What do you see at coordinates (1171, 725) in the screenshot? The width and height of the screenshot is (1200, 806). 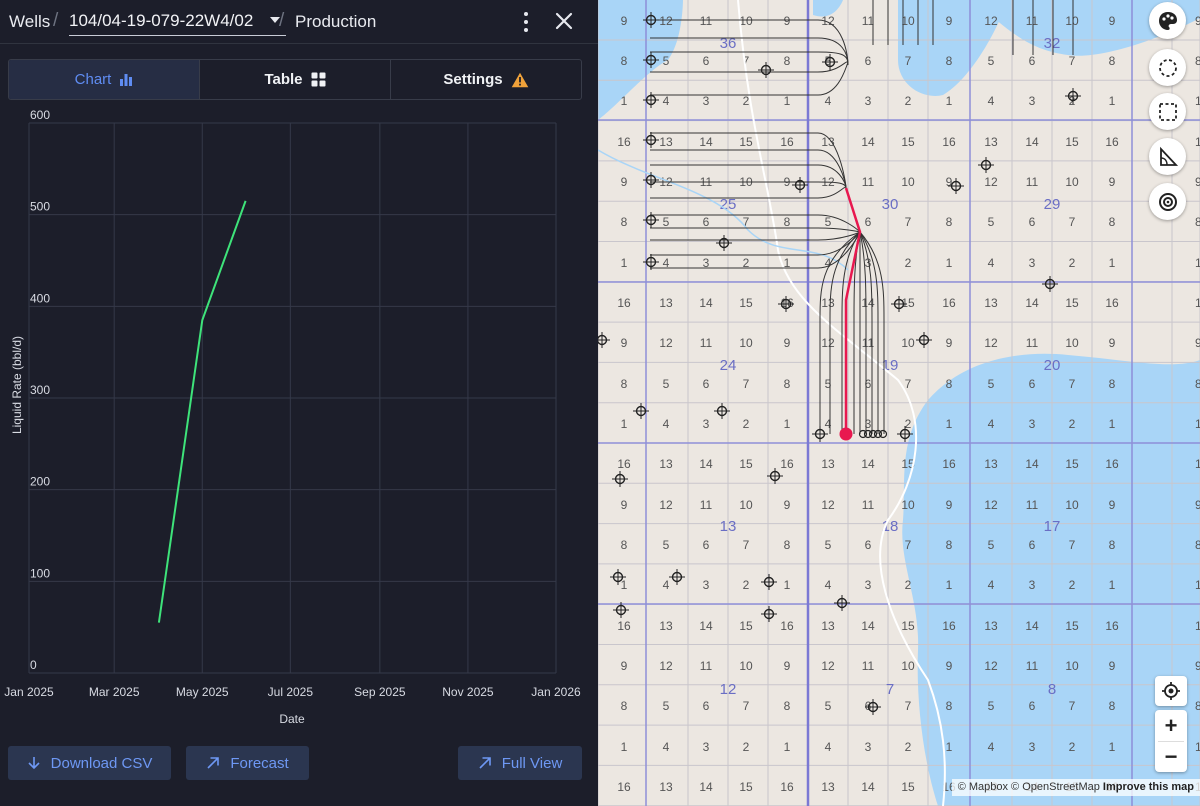 I see `zoom-in-button: +` at bounding box center [1171, 725].